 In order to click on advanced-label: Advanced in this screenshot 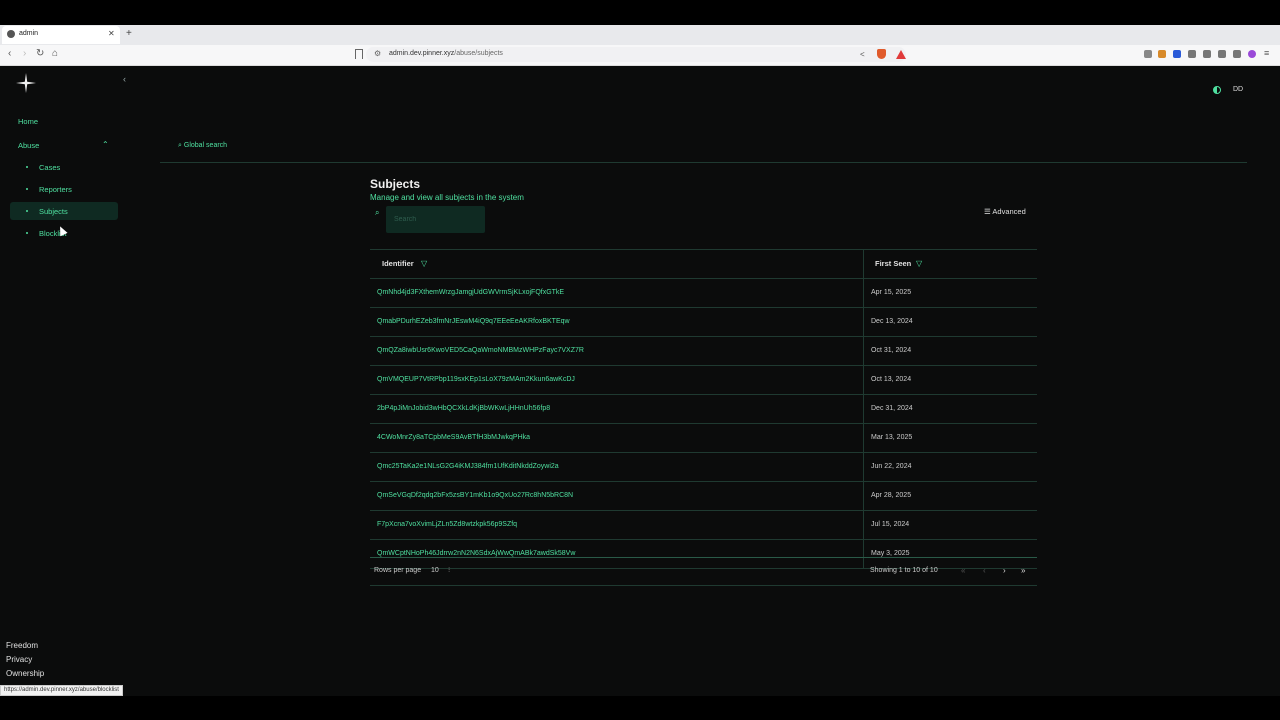, I will do `click(1009, 211)`.